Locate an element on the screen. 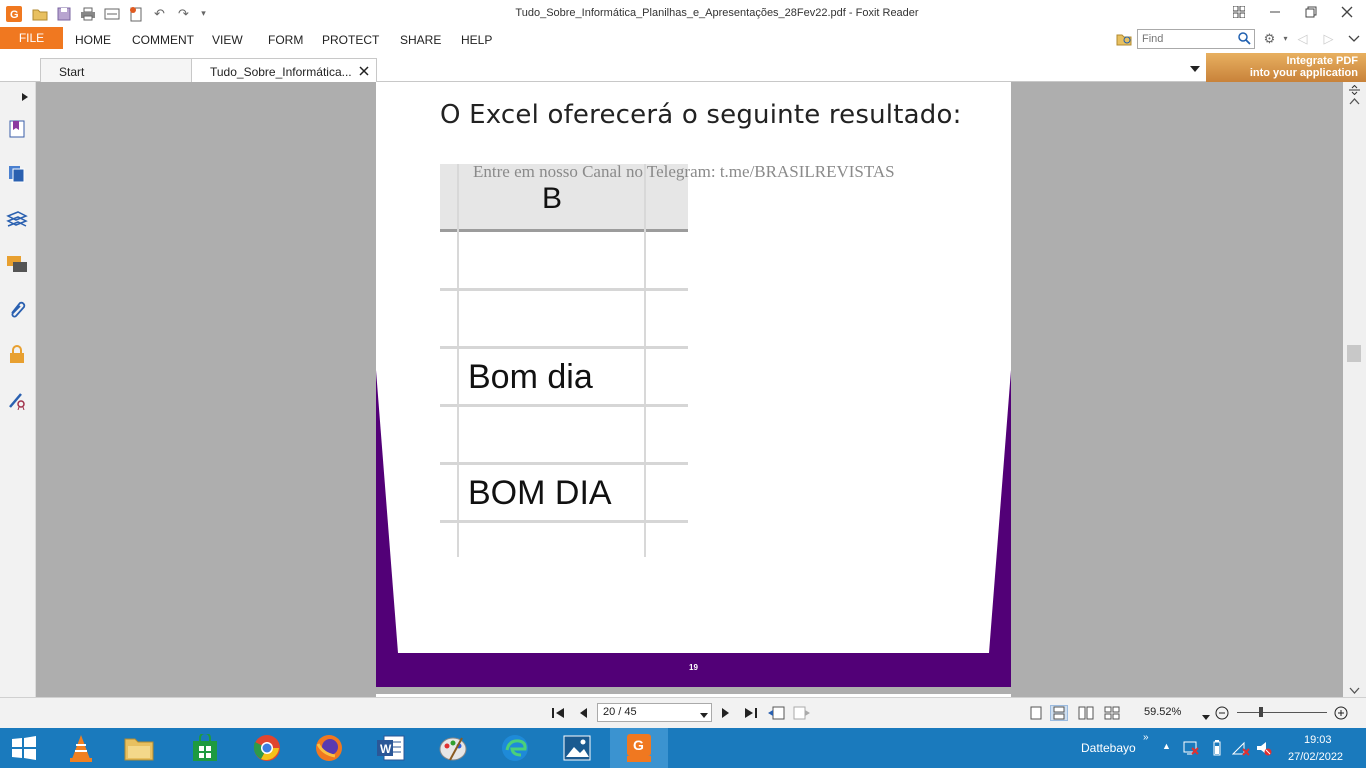 The image size is (1366, 768). single-page-view-icon is located at coordinates (1036, 713).